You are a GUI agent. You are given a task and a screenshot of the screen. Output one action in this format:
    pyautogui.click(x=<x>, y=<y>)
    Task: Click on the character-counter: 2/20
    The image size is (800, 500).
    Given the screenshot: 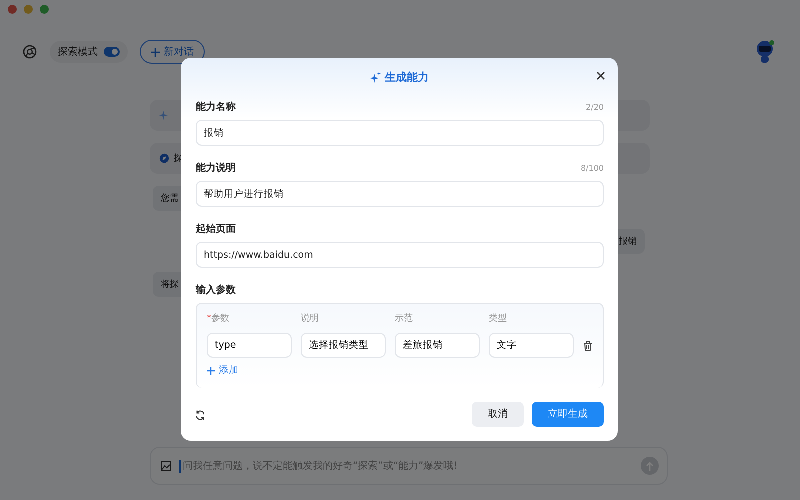 What is the action you would take?
    pyautogui.click(x=595, y=107)
    